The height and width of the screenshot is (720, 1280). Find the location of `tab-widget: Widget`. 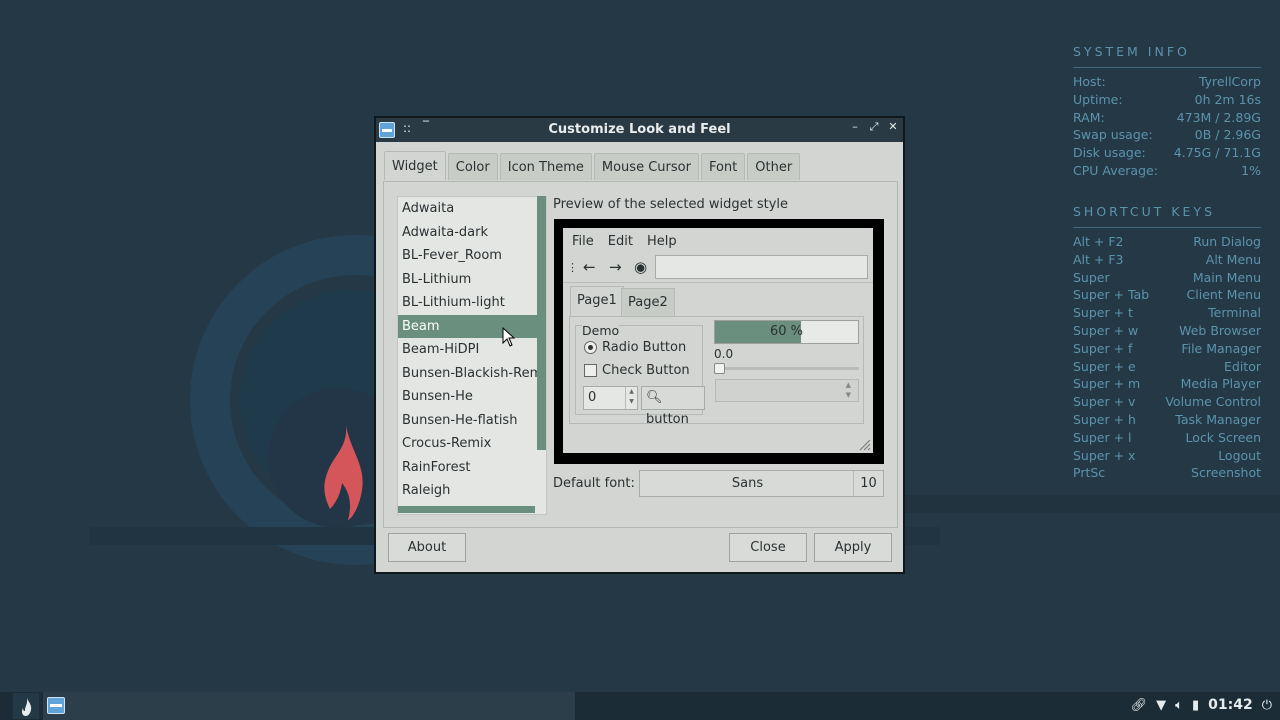

tab-widget: Widget is located at coordinates (415, 165).